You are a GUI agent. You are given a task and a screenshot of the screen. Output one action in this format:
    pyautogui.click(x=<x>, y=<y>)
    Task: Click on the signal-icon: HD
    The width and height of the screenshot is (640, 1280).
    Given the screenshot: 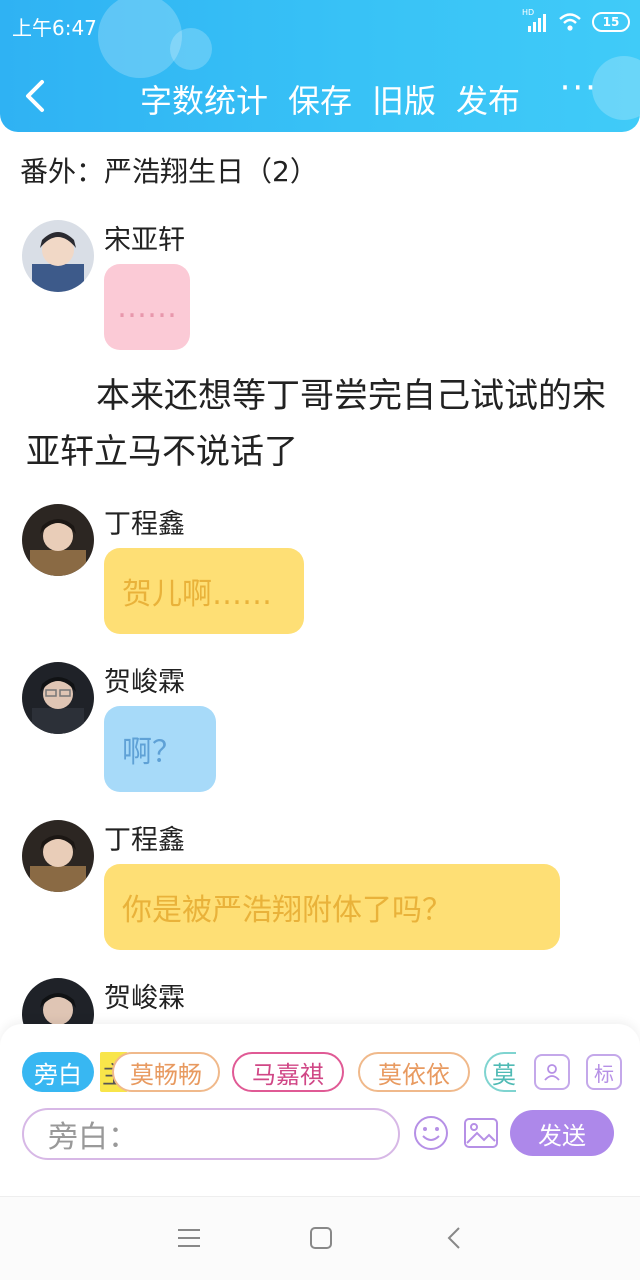 What is the action you would take?
    pyautogui.click(x=535, y=20)
    